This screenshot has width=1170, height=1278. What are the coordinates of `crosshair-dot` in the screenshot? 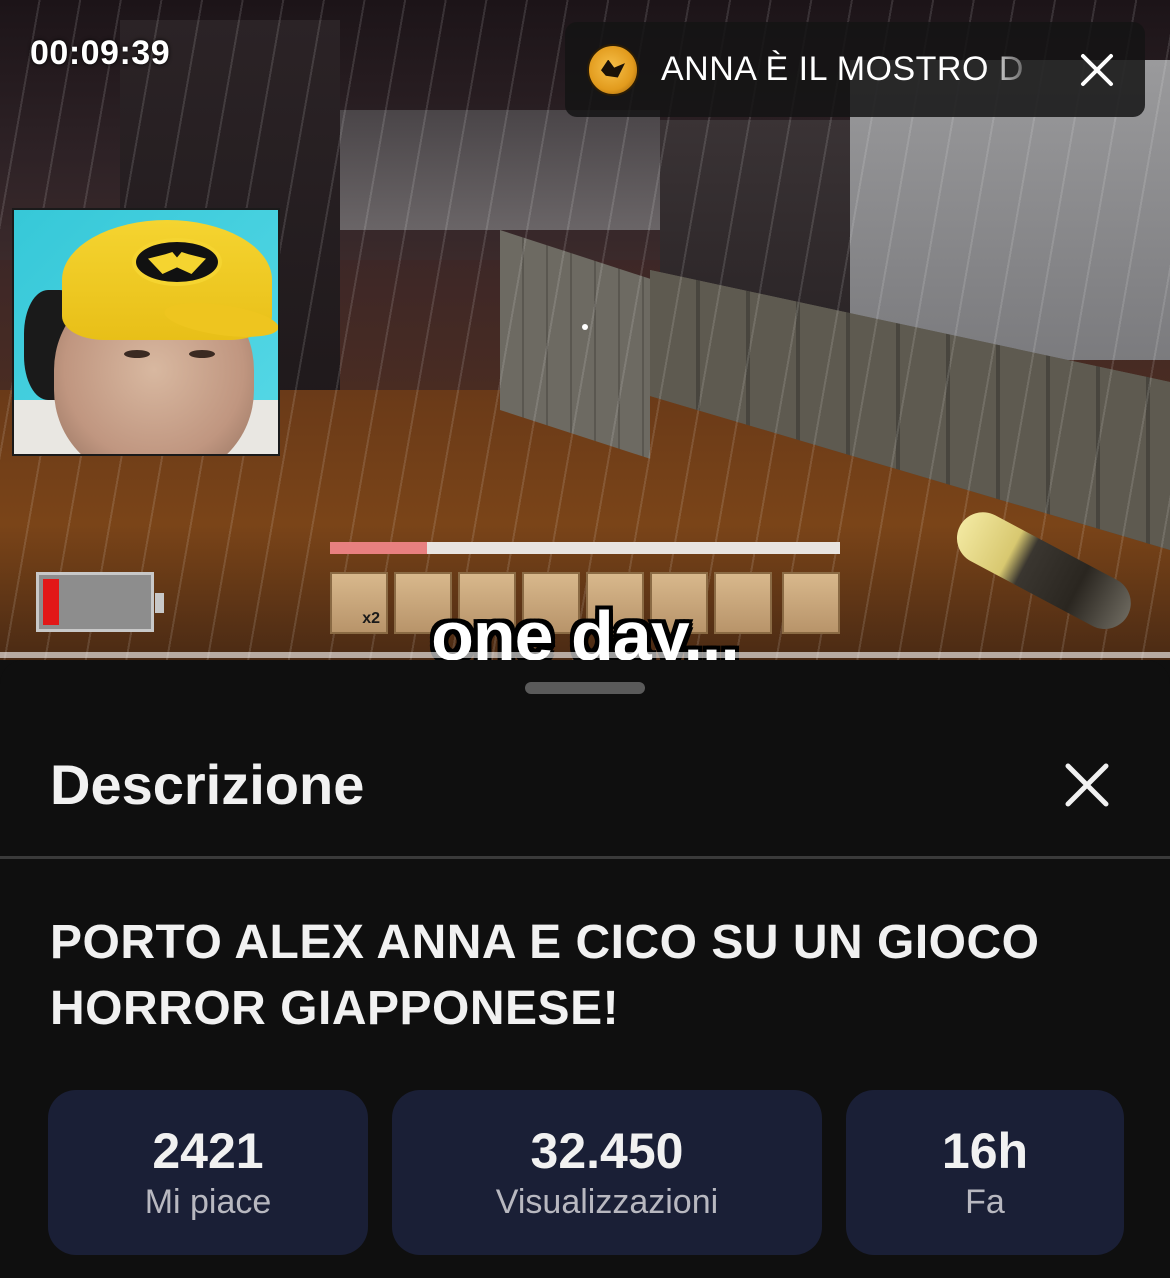 It's located at (585, 327).